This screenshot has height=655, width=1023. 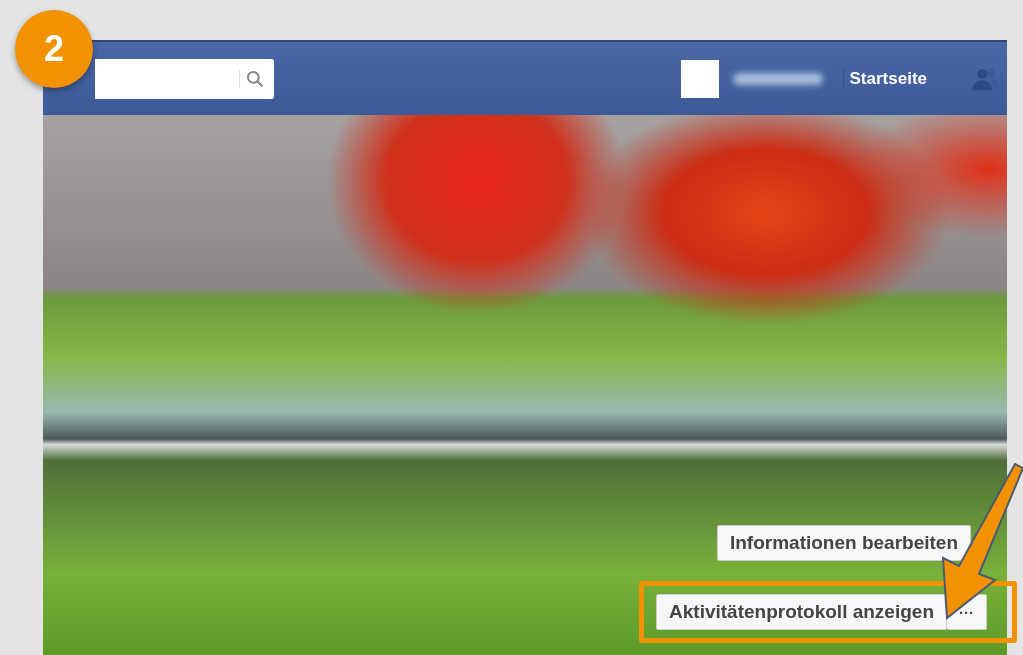 What do you see at coordinates (887, 78) in the screenshot?
I see `home-link: Startseite` at bounding box center [887, 78].